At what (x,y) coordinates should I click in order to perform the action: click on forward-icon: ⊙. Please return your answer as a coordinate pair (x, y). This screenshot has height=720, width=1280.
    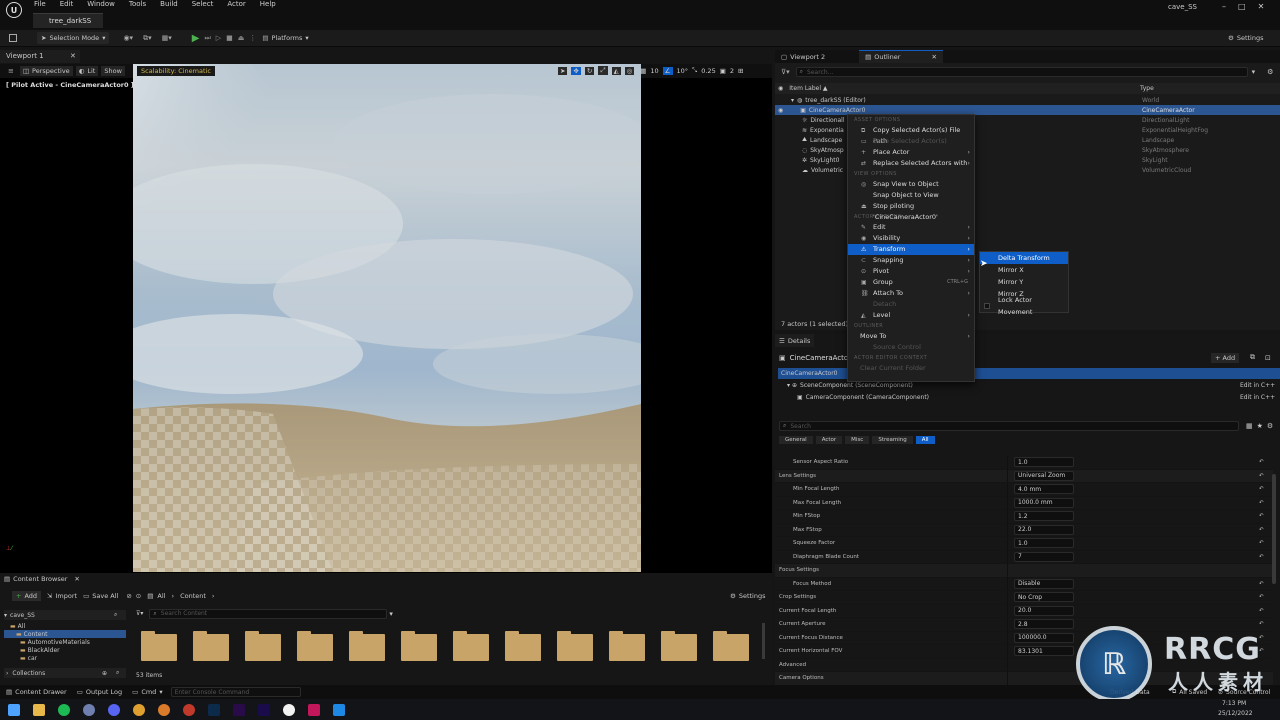
    Looking at the image, I should click on (138, 596).